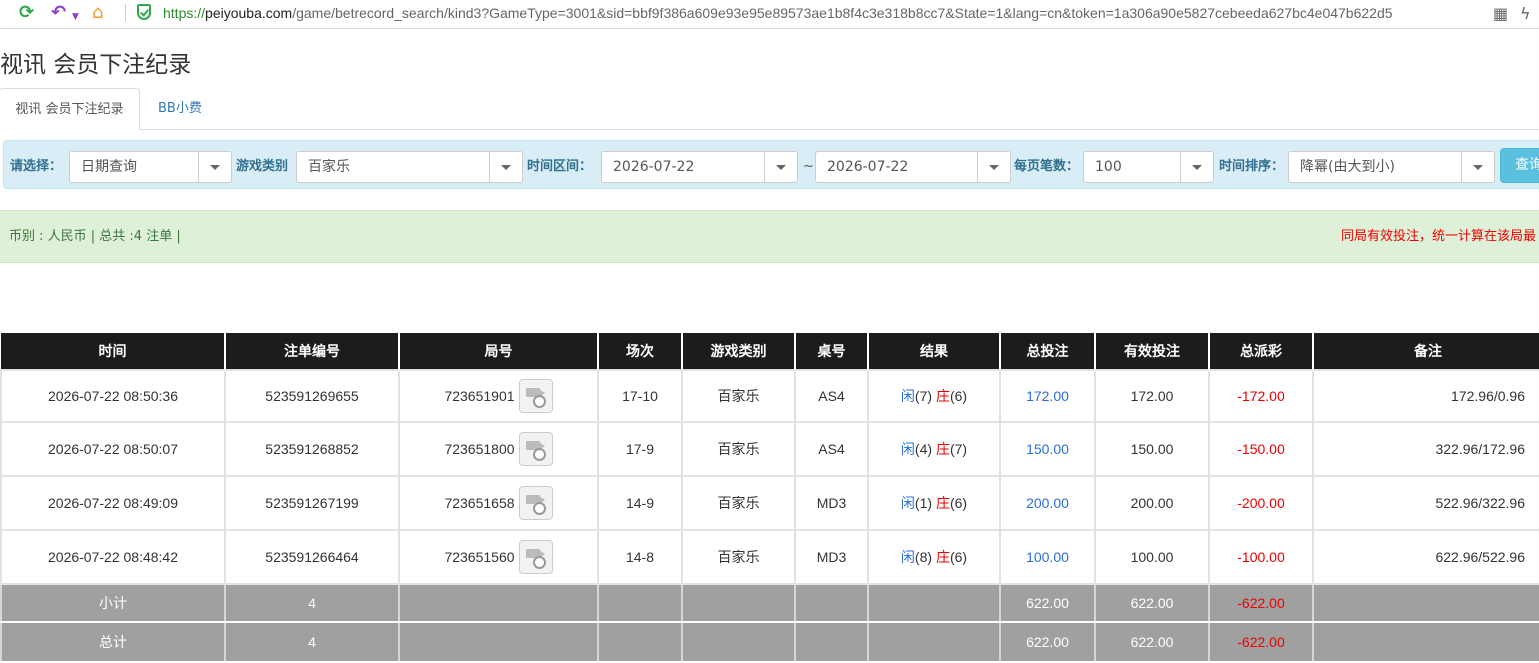 The width and height of the screenshot is (1539, 663). What do you see at coordinates (1425, 449) in the screenshot?
I see `cell-remark: 322.96/172.96` at bounding box center [1425, 449].